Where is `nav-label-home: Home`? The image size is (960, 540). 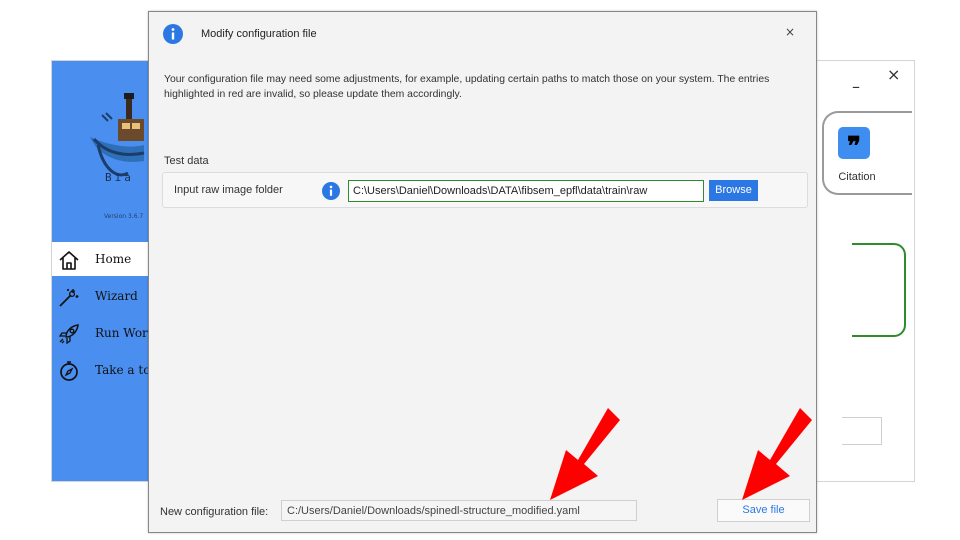
nav-label-home: Home is located at coordinates (113, 259).